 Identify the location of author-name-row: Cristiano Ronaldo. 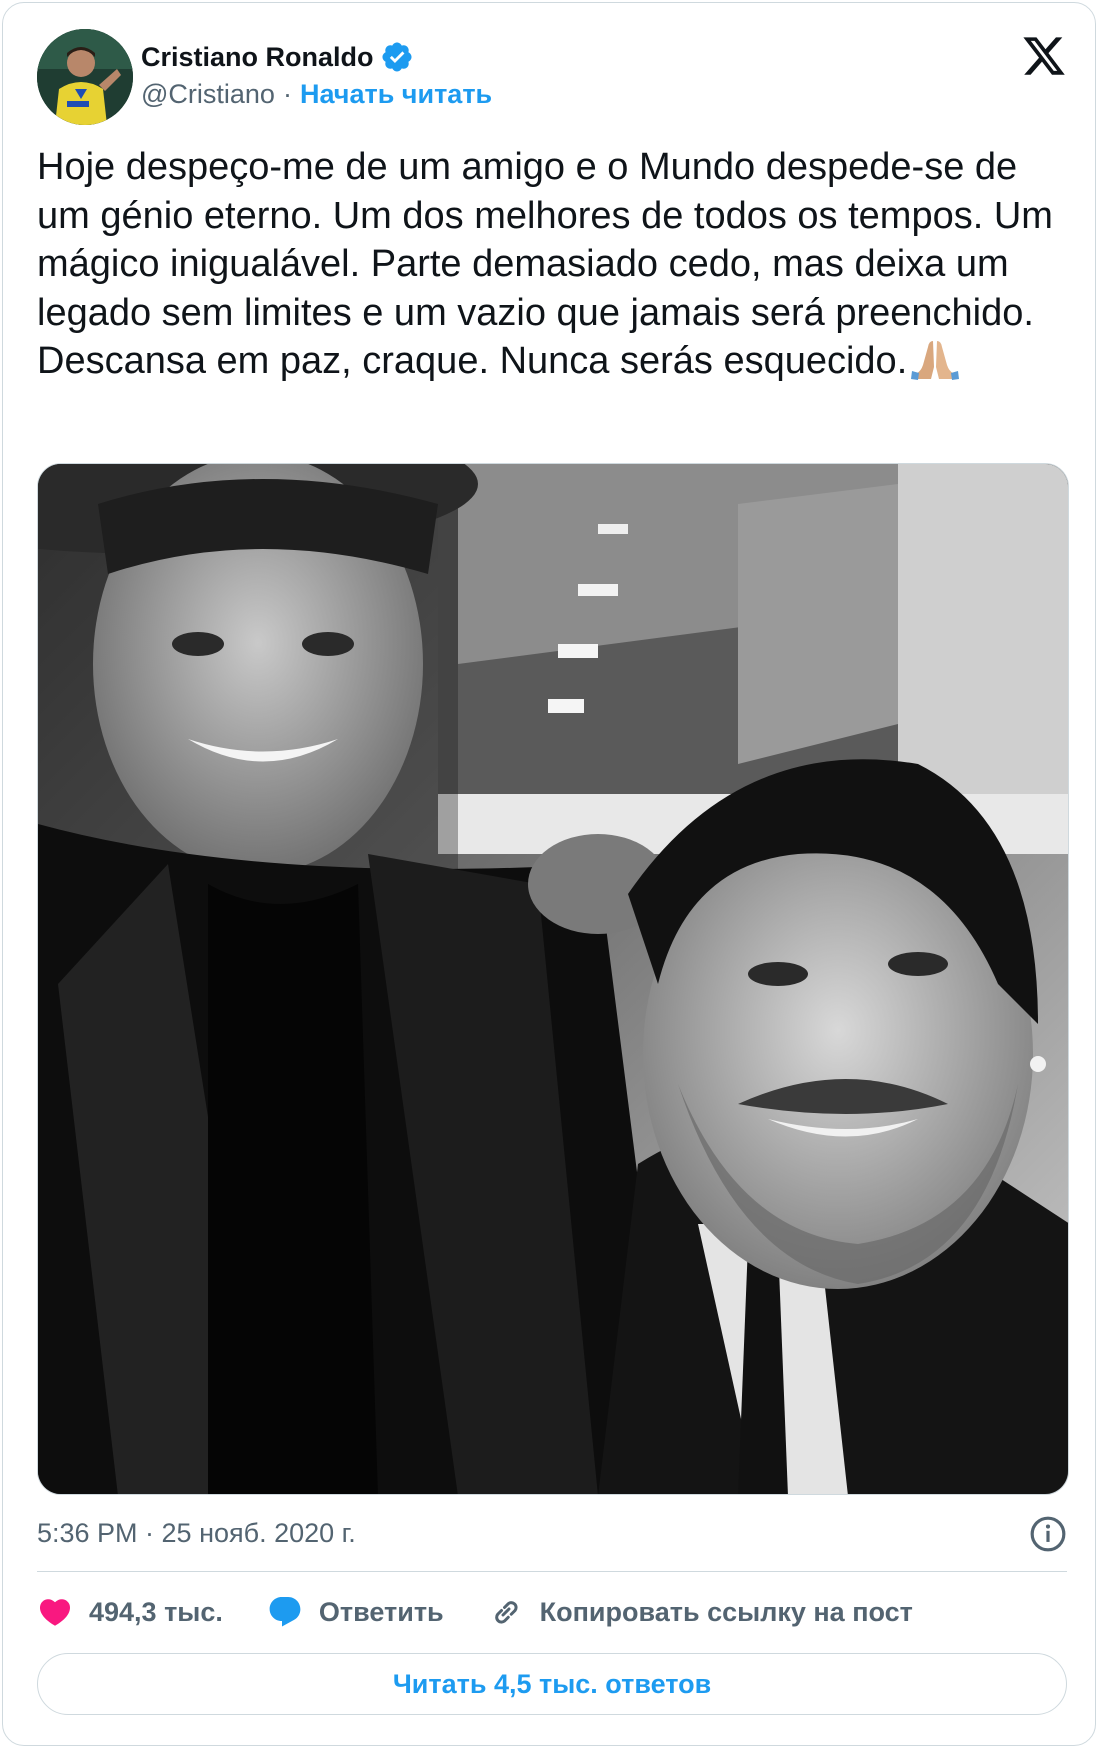
(277, 57).